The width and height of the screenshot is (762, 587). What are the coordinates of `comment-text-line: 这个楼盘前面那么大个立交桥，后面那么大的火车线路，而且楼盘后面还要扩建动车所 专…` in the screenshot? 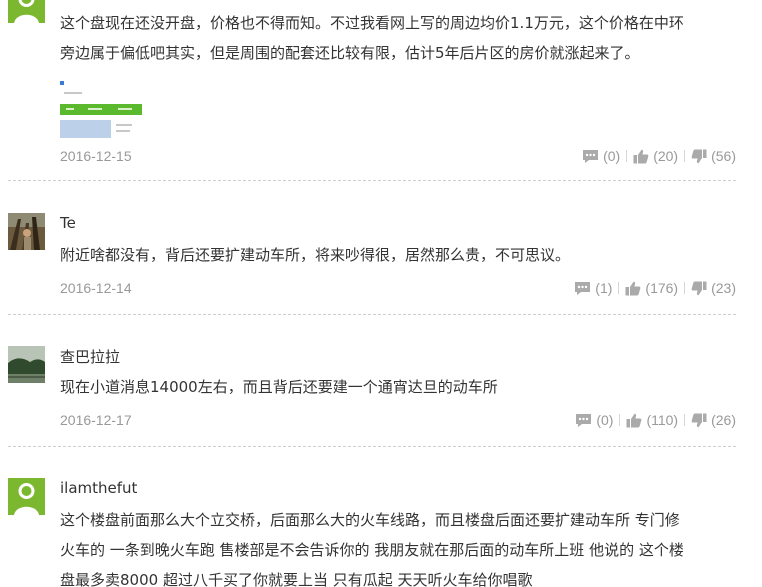 It's located at (370, 520).